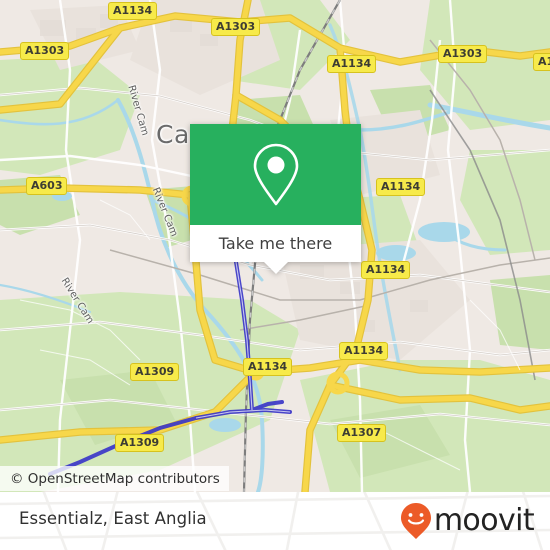 Image resolution: width=550 pixels, height=550 pixels. I want to click on footer-bar: Essentialz, East Anglia moovit, so click(275, 521).